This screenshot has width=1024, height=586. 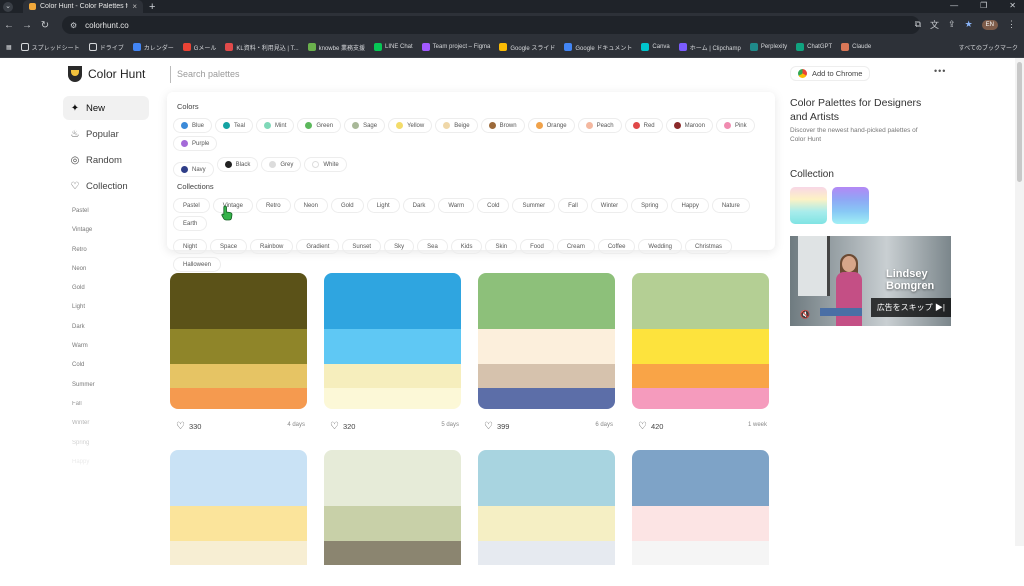 What do you see at coordinates (419, 205) in the screenshot?
I see `collection-chip: Dark` at bounding box center [419, 205].